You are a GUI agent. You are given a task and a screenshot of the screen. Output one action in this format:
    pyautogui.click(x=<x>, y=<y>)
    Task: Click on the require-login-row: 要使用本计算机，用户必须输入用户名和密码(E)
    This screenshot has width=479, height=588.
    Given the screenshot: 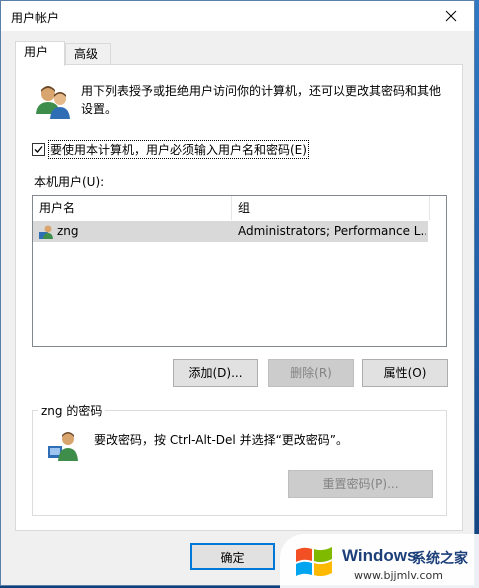 What is the action you would take?
    pyautogui.click(x=170, y=149)
    